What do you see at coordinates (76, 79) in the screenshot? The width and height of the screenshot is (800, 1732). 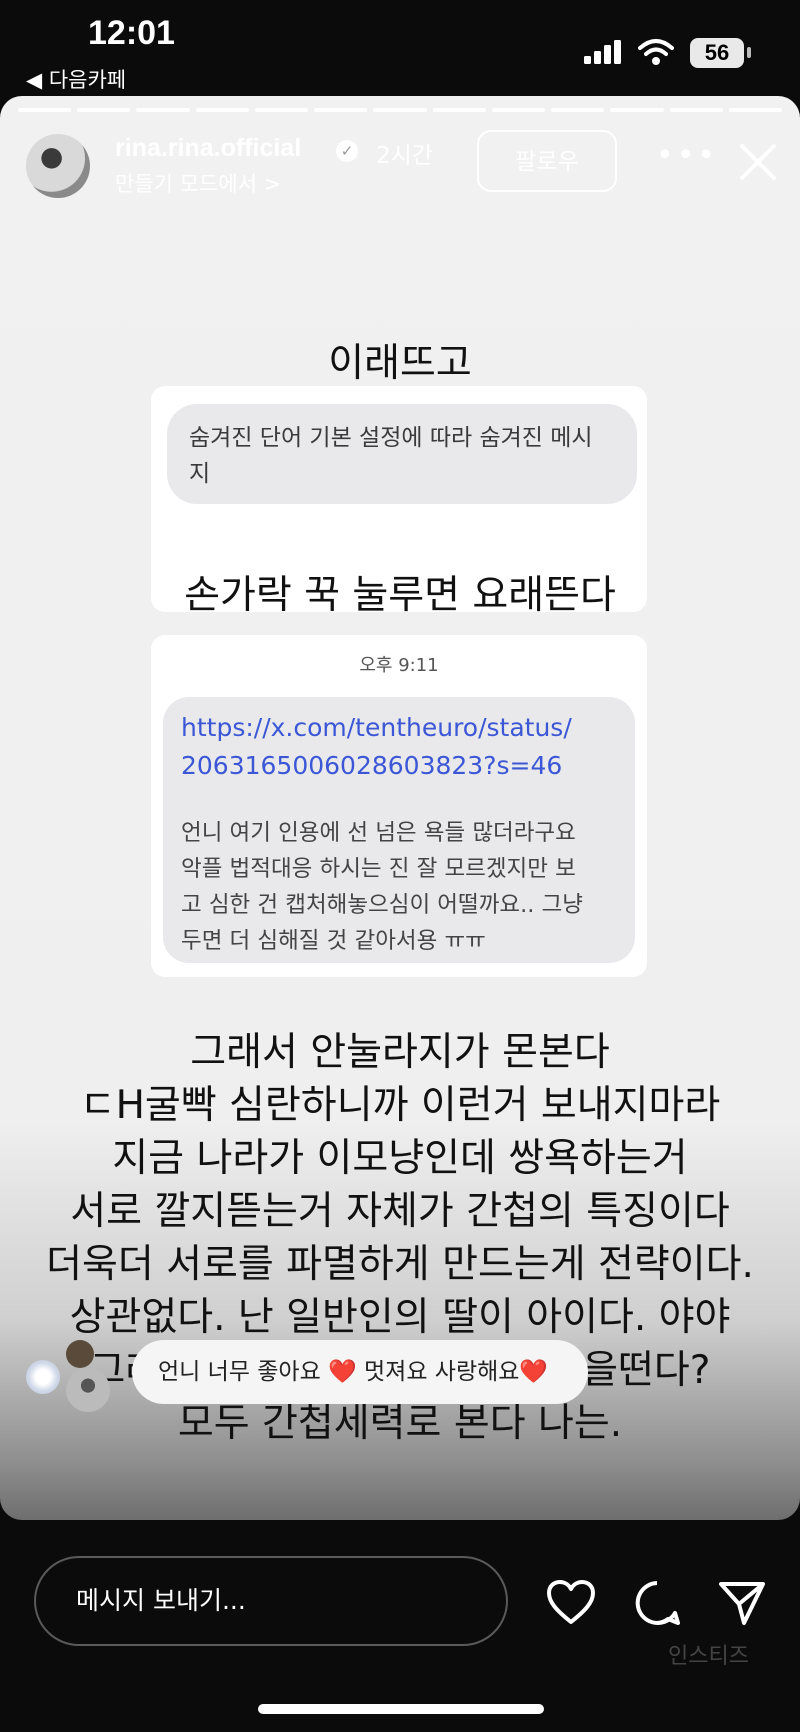 I see `back-to-app-link: ◀ 다음카페` at bounding box center [76, 79].